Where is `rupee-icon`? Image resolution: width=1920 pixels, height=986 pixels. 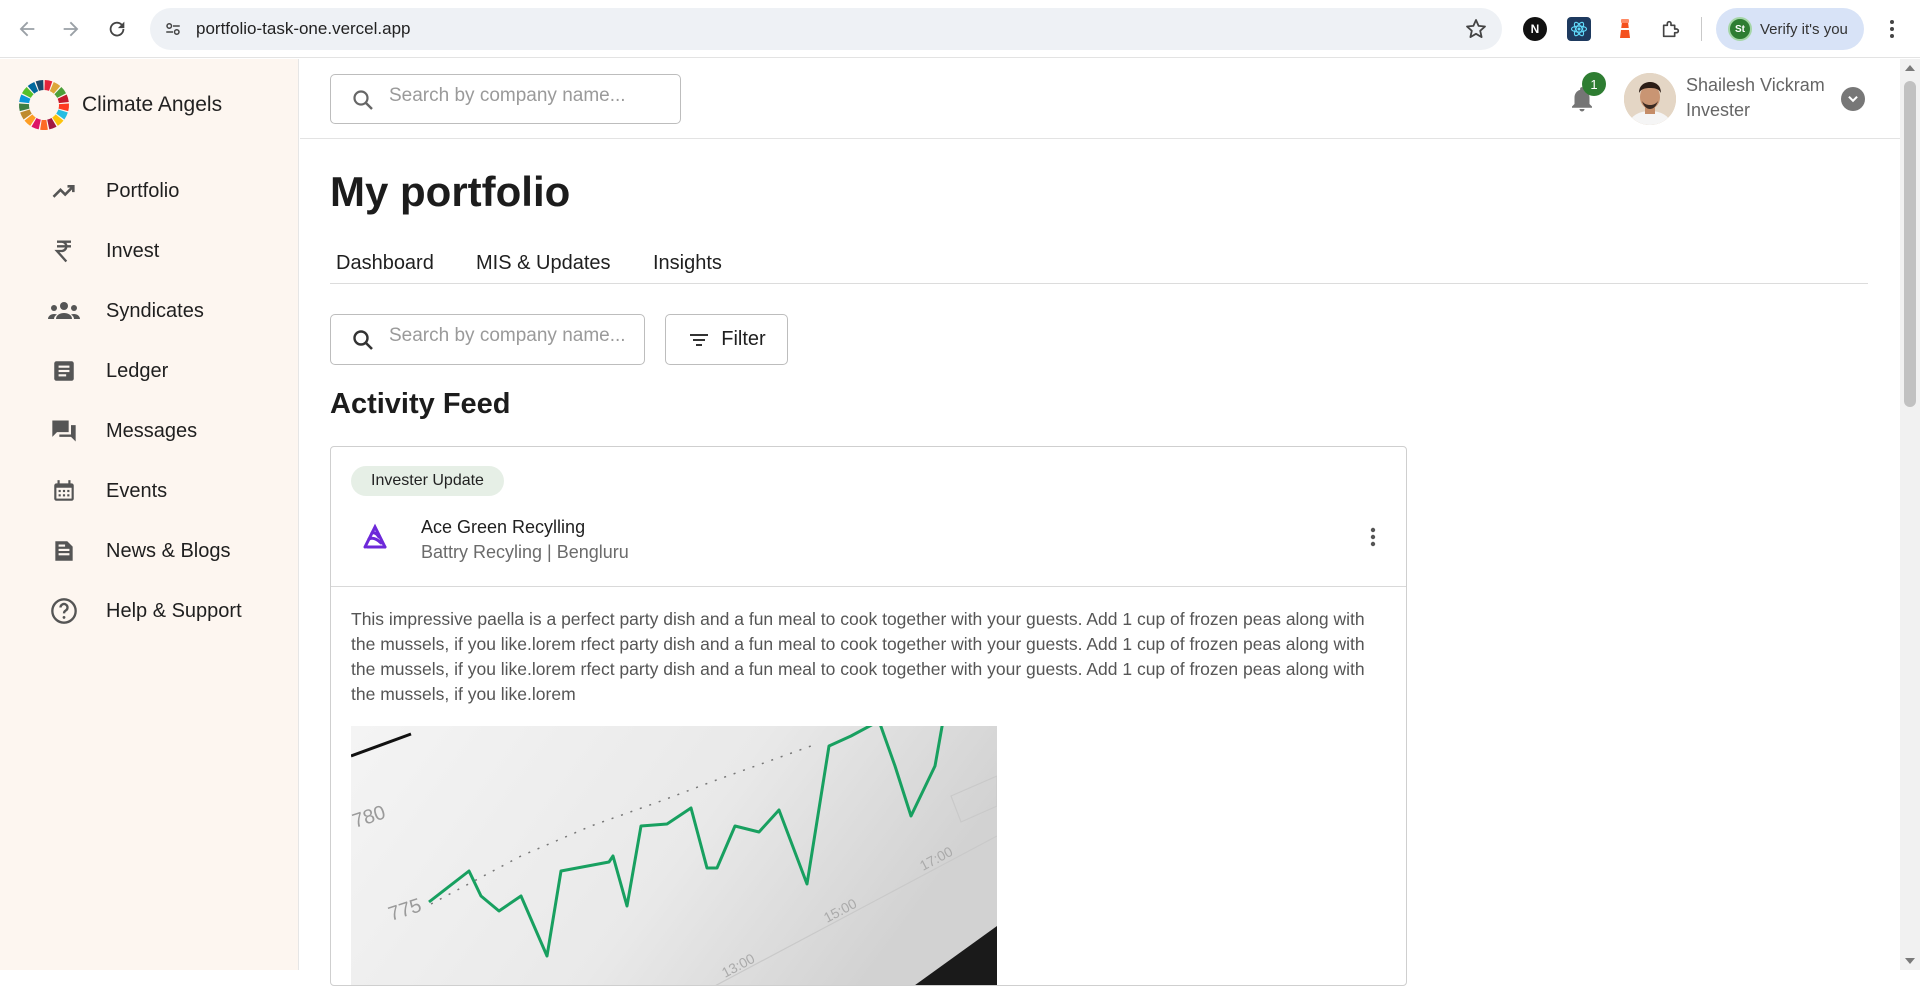
rupee-icon is located at coordinates (64, 251).